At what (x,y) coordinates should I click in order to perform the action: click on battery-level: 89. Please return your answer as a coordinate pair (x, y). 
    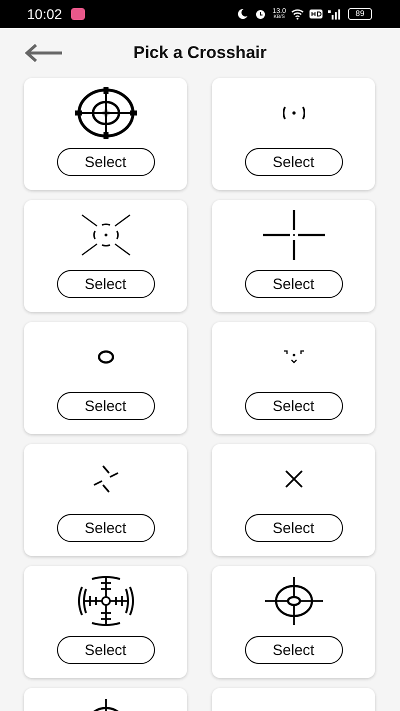
    Looking at the image, I should click on (360, 14).